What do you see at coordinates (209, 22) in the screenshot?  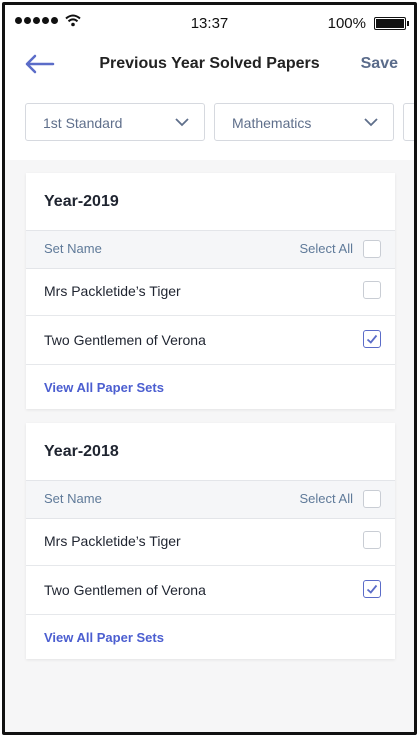 I see `status-bar: 13:37 100%` at bounding box center [209, 22].